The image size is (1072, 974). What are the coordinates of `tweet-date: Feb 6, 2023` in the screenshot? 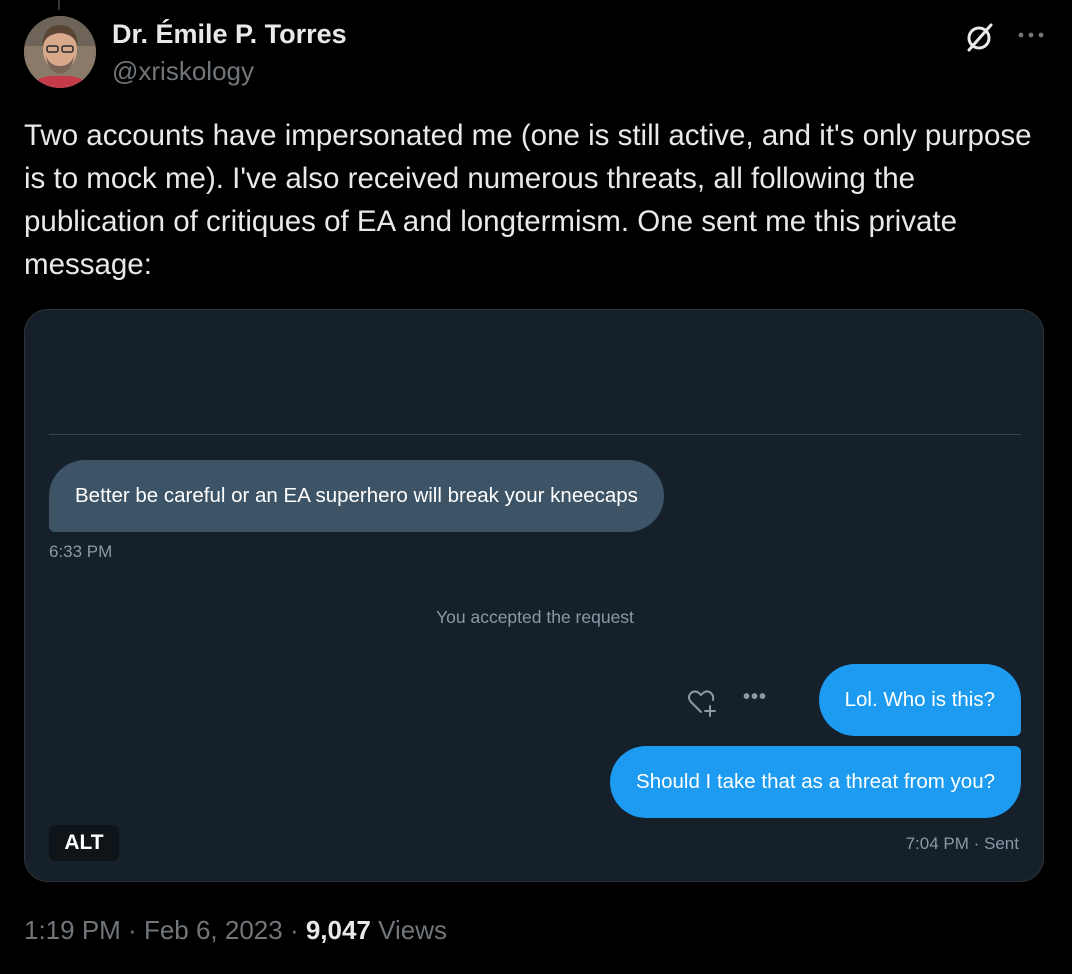 It's located at (213, 930).